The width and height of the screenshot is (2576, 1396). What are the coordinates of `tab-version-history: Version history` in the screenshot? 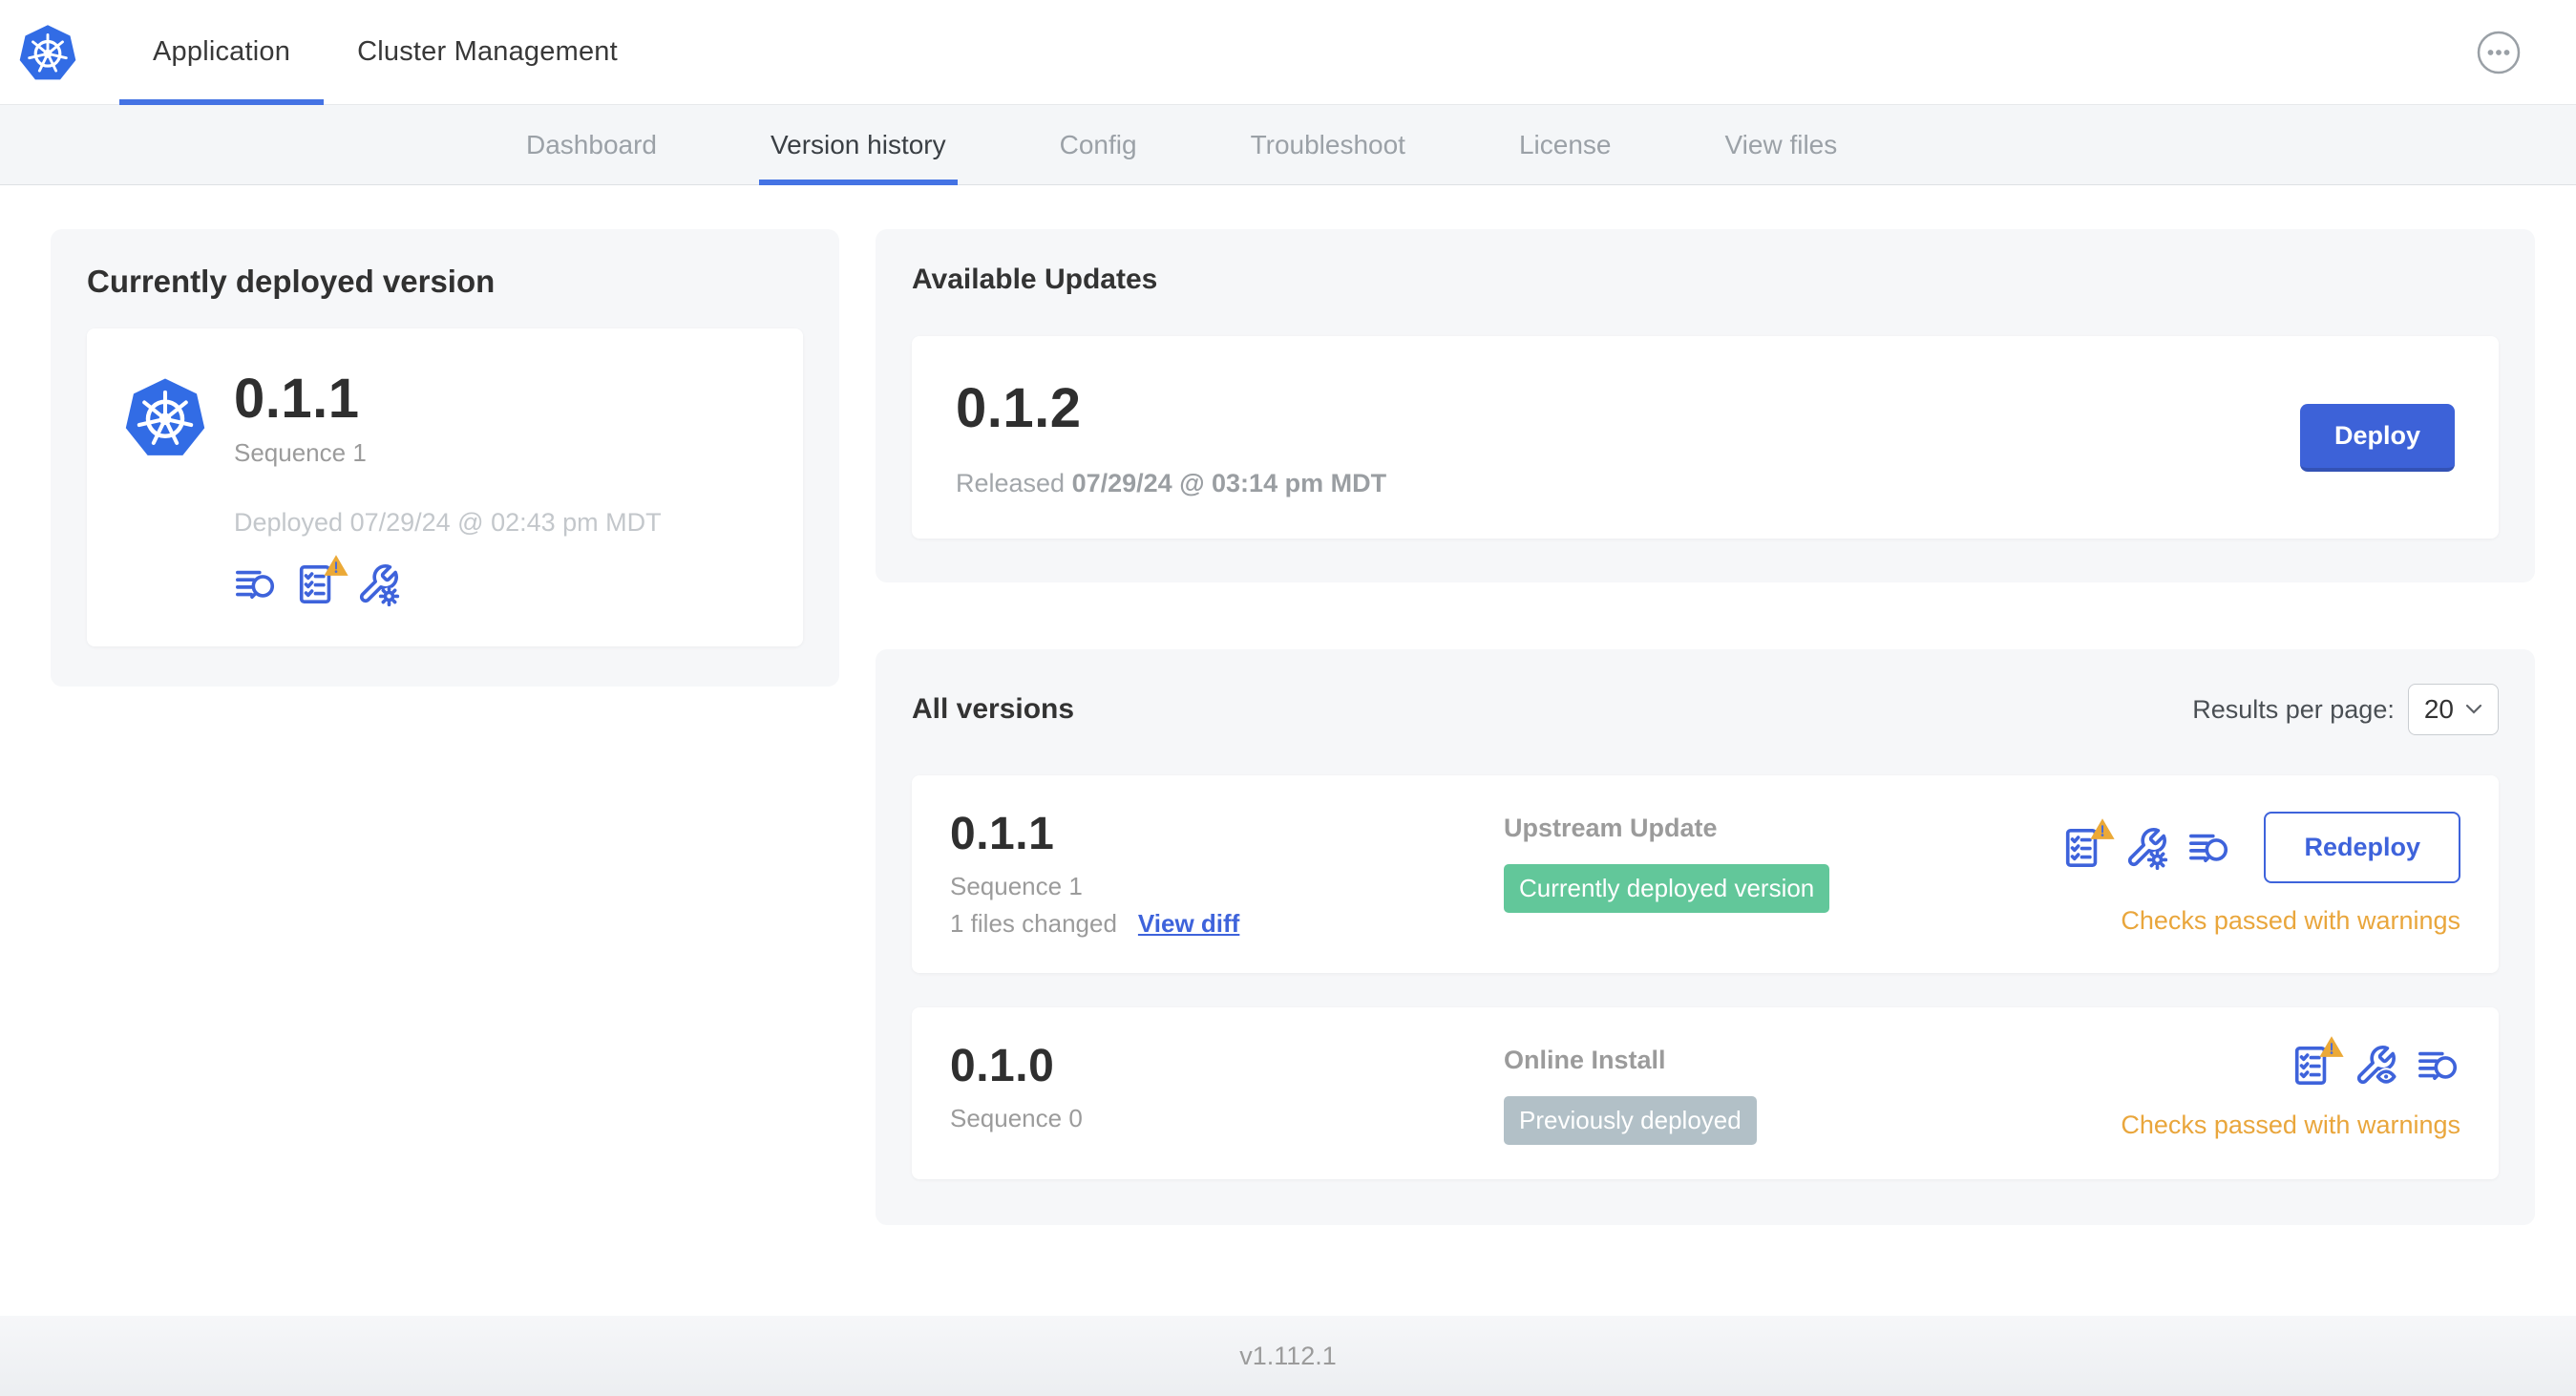 It's located at (858, 145).